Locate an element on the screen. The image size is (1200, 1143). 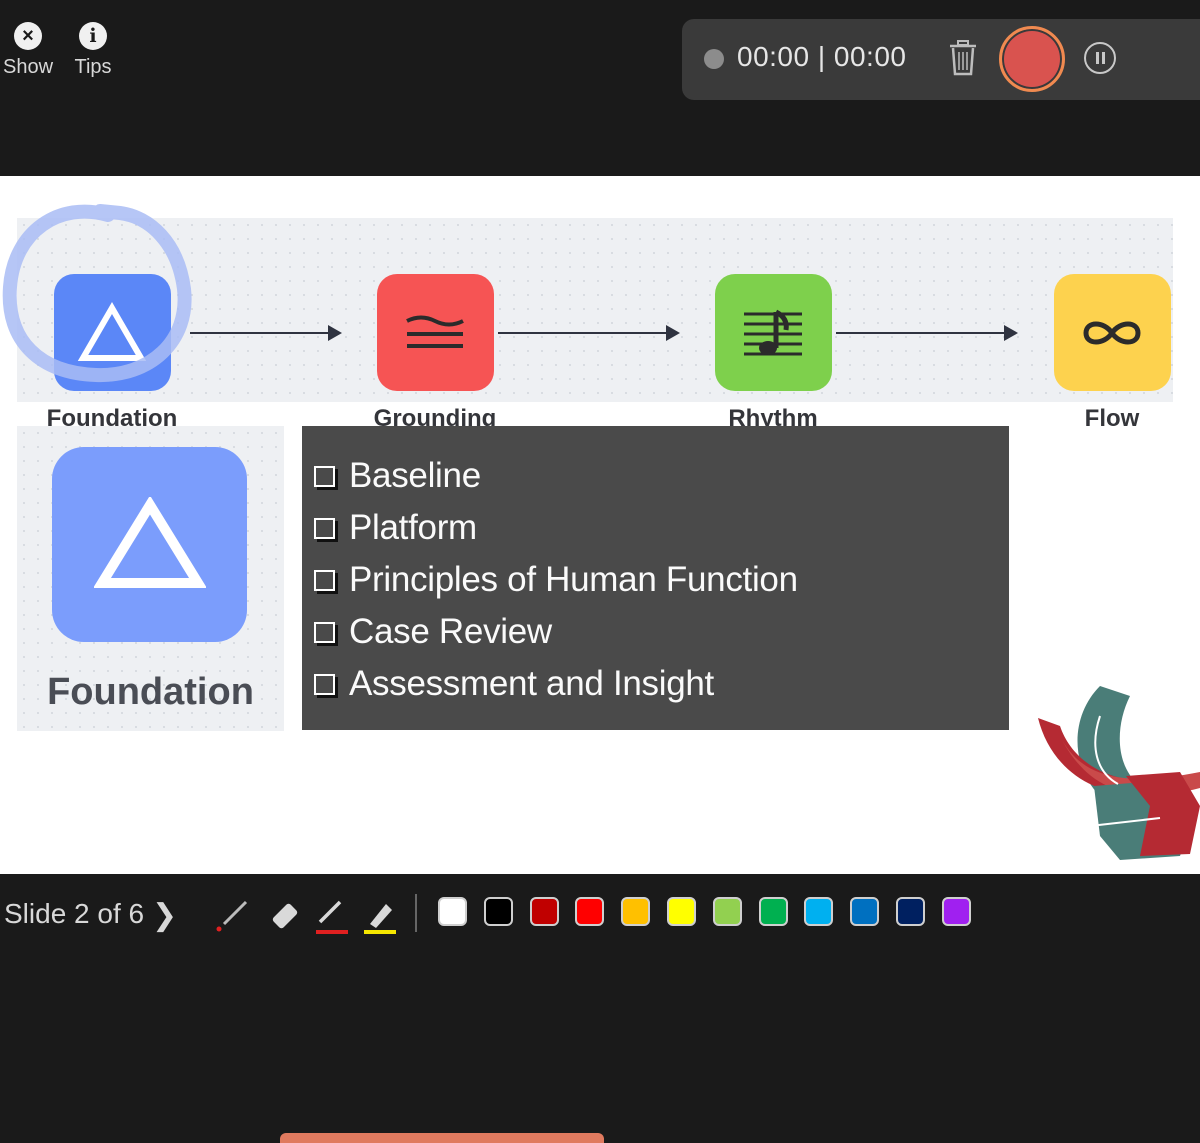
list-item: Principles of Human Function is located at coordinates (661, 580).